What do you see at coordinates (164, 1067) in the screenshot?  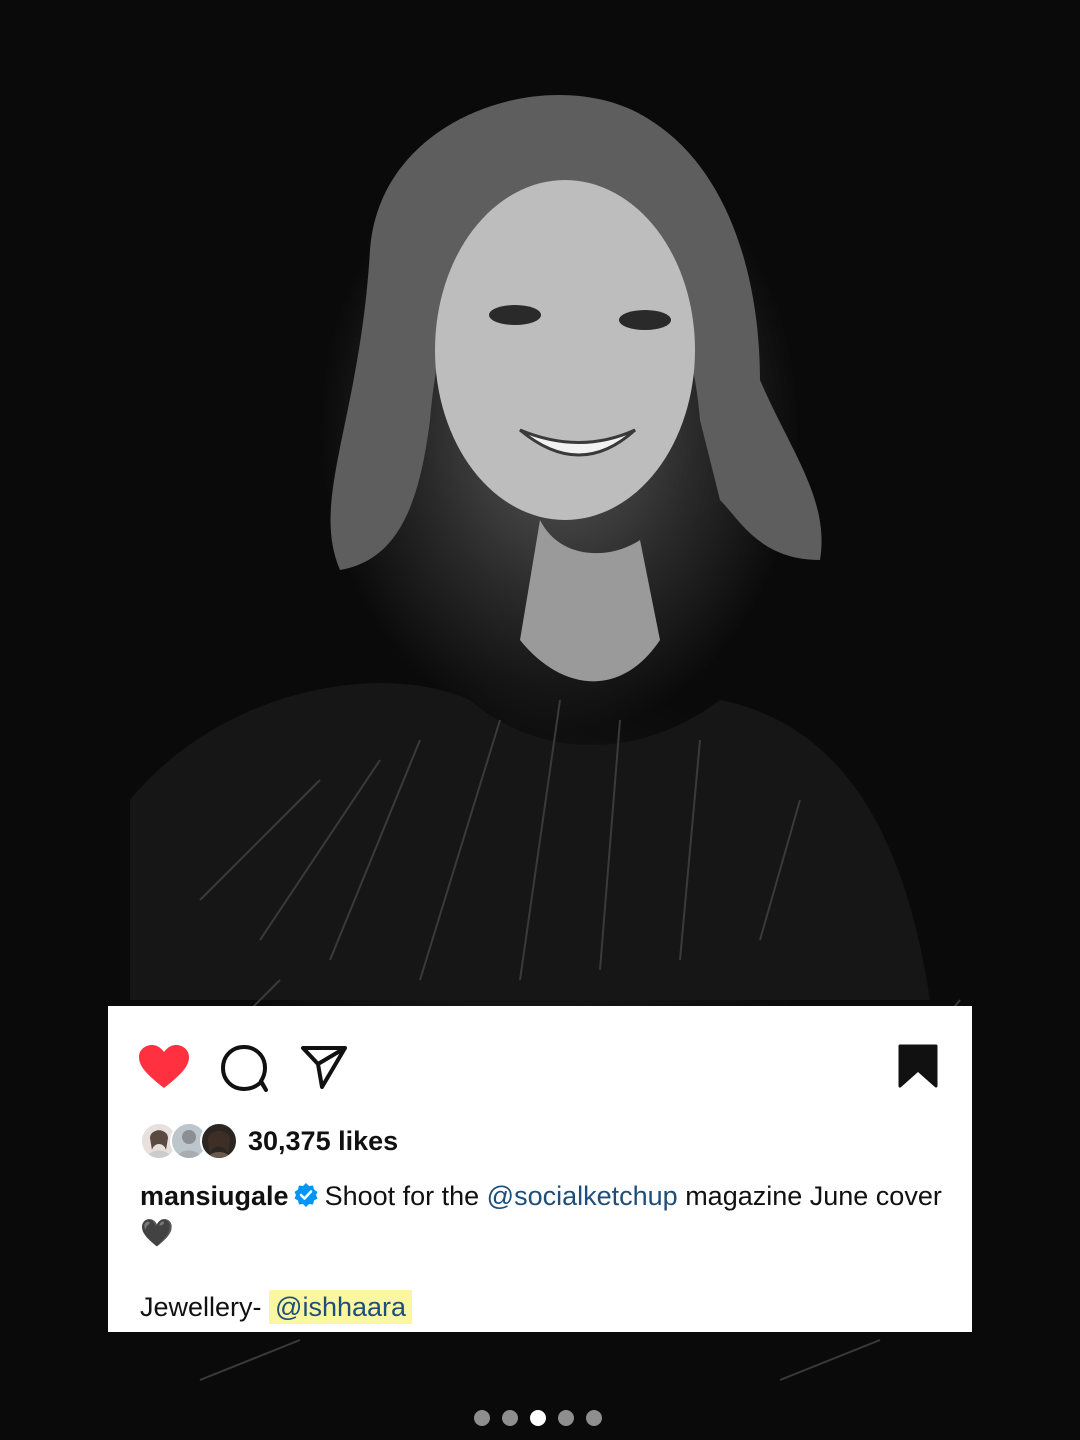 I see `heart-icon` at bounding box center [164, 1067].